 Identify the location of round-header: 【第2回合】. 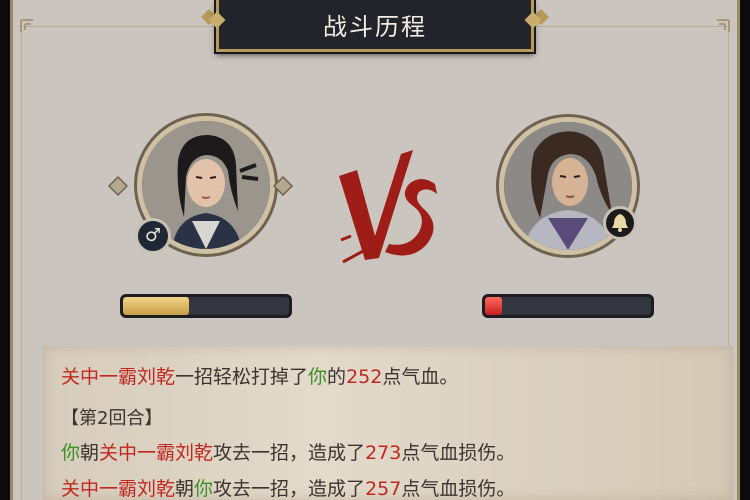
(112, 418).